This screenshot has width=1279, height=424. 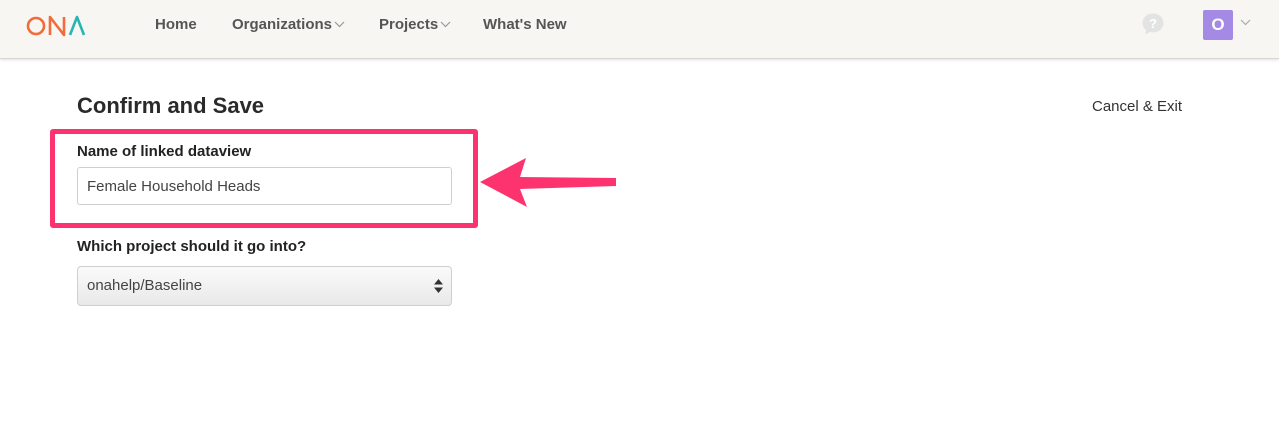 What do you see at coordinates (282, 24) in the screenshot?
I see `nav-organizations-label: Organizations` at bounding box center [282, 24].